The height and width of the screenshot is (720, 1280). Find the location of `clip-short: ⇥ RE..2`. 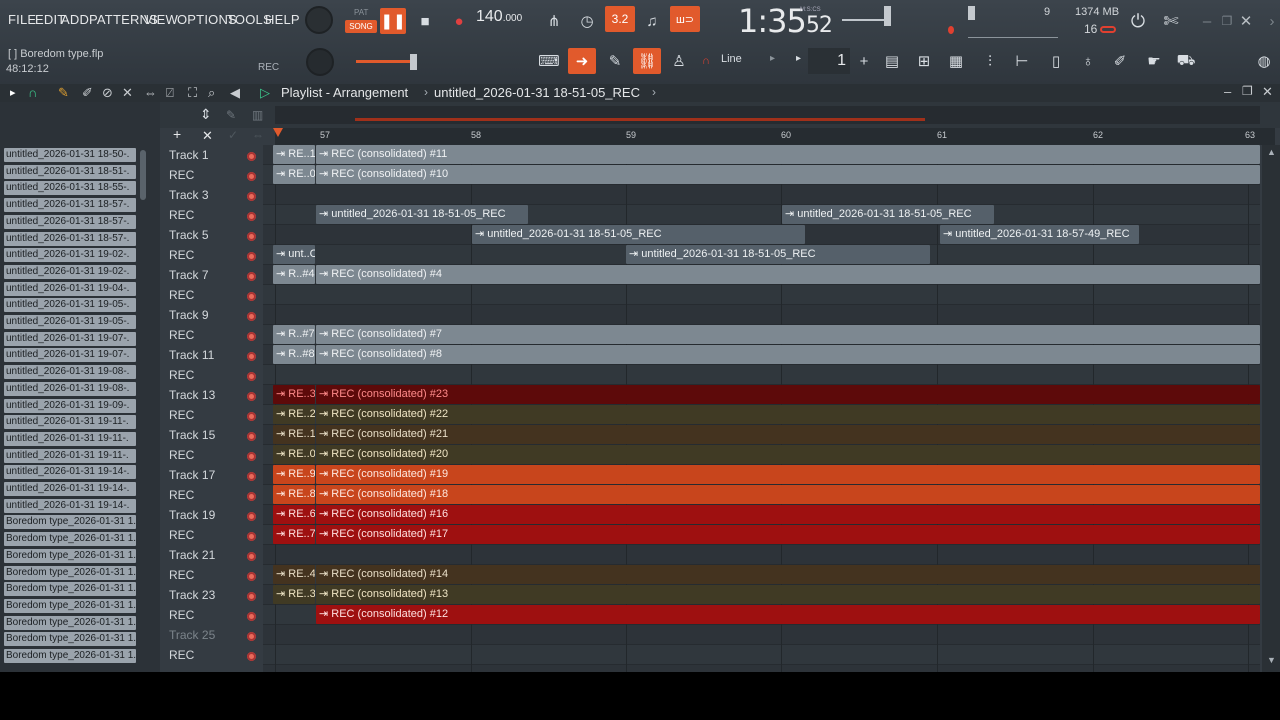

clip-short: ⇥ RE..2 is located at coordinates (294, 414).